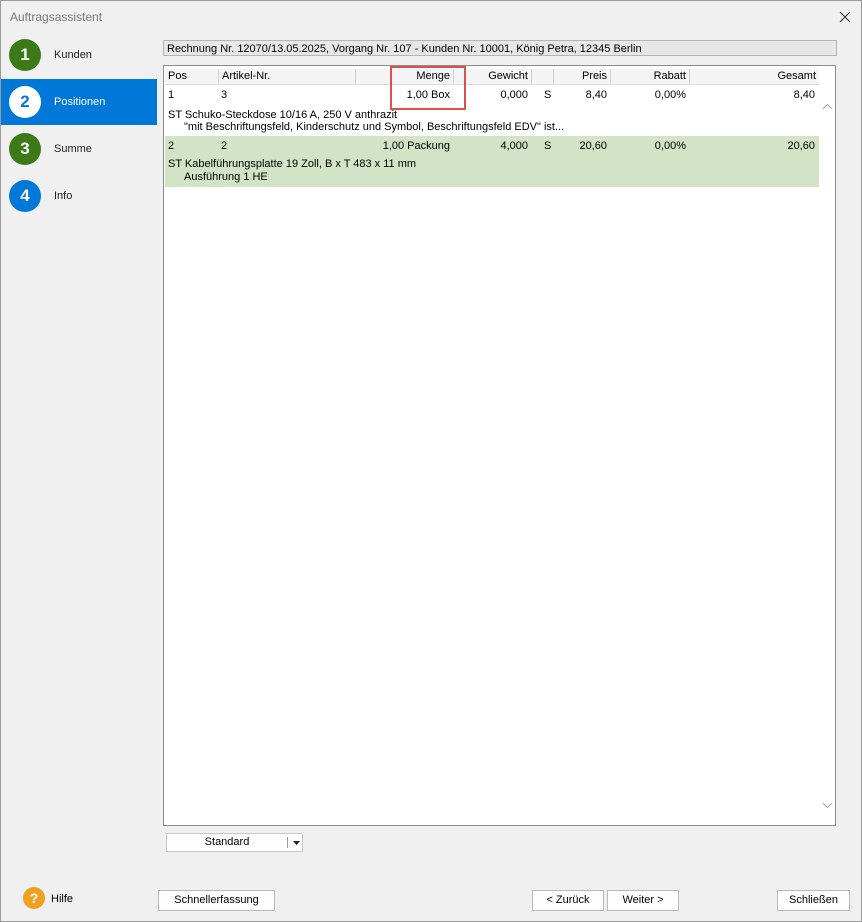 The height and width of the screenshot is (922, 862). I want to click on cell-menge: 1,00 Packung, so click(416, 146).